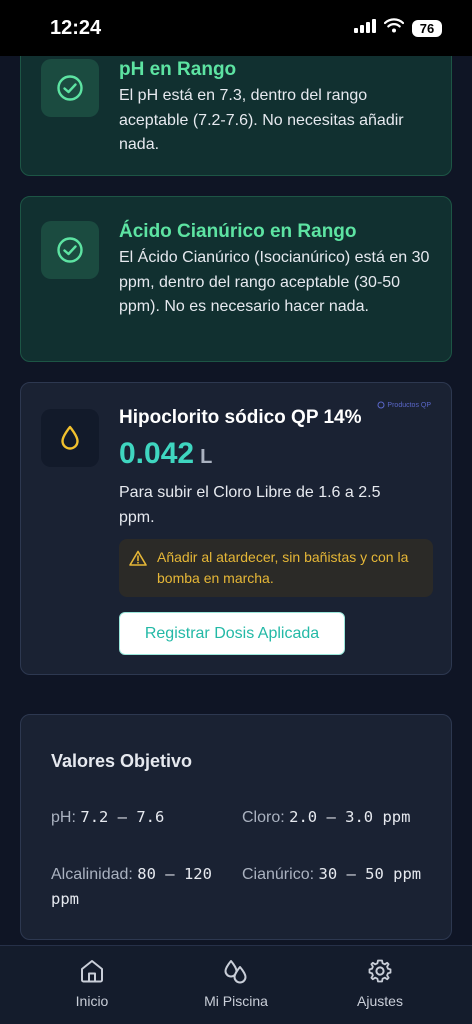 This screenshot has height=1024, width=472. What do you see at coordinates (122, 761) in the screenshot?
I see `target-values-title: Valores Objetivo` at bounding box center [122, 761].